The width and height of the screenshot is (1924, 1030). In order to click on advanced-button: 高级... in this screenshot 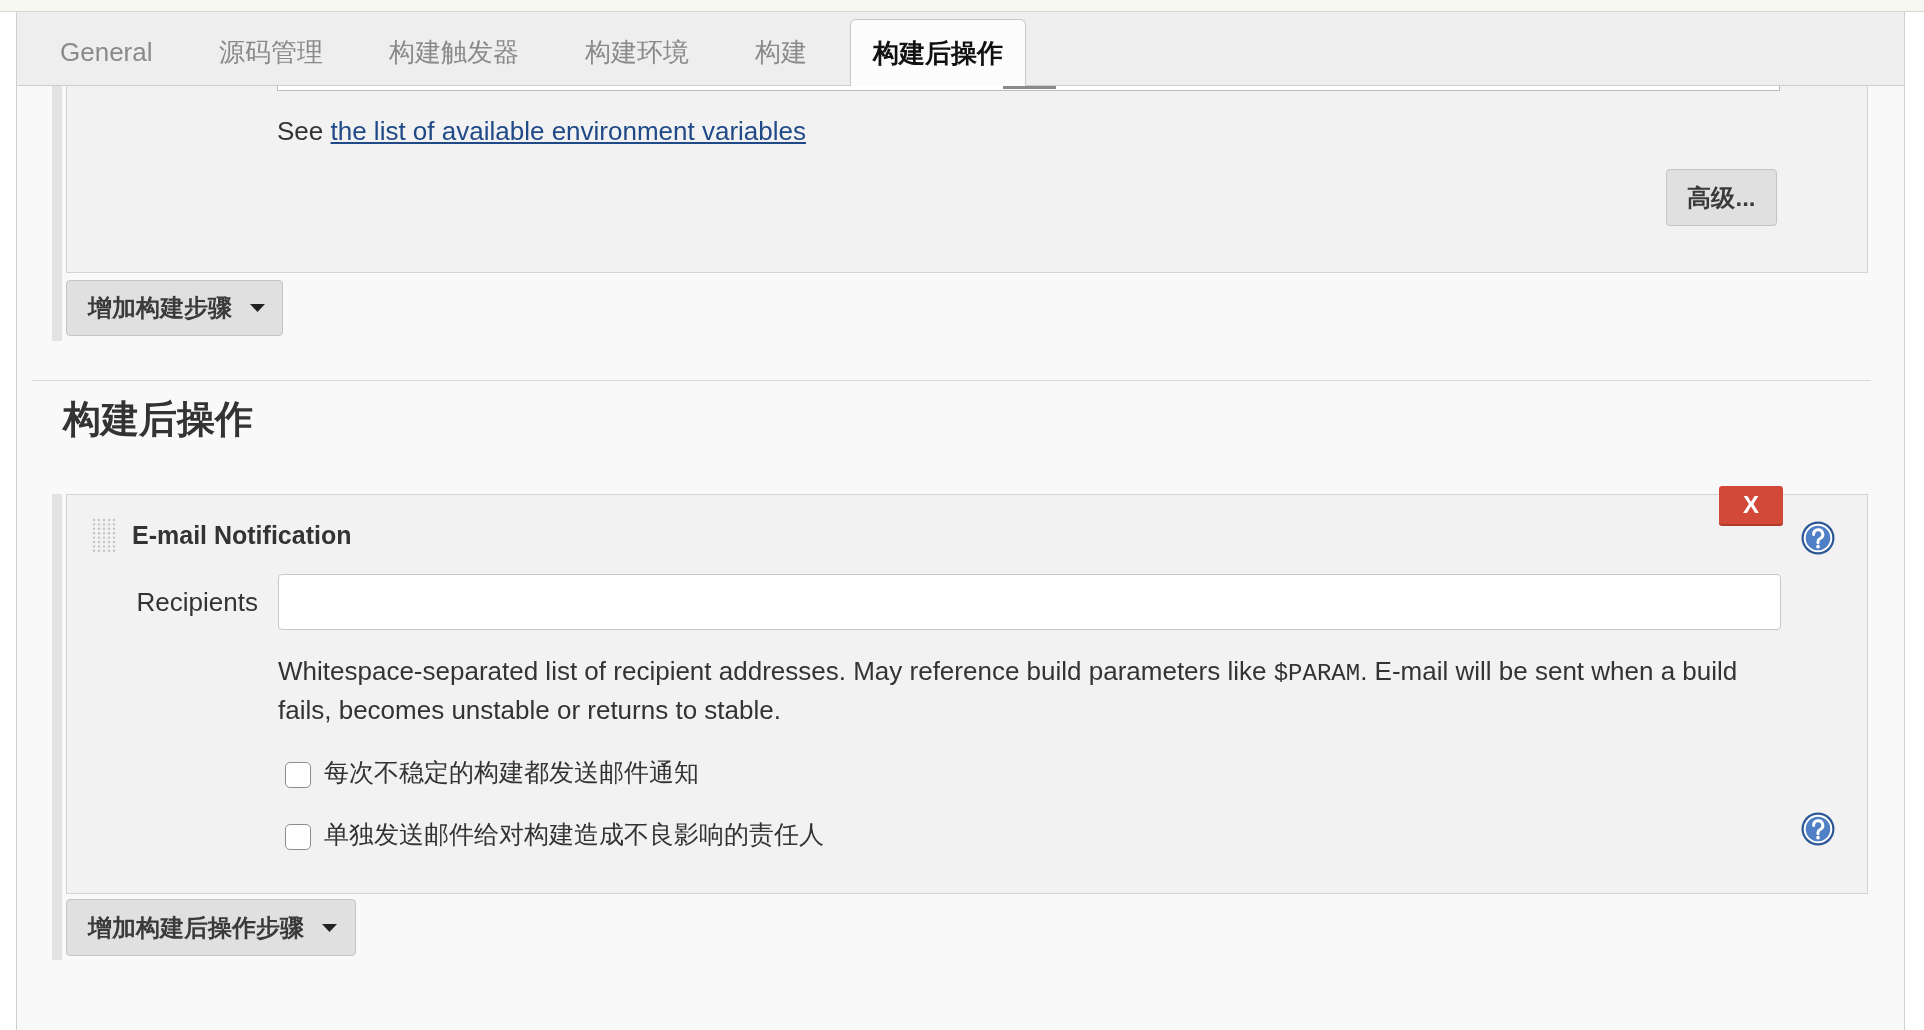, I will do `click(1721, 197)`.